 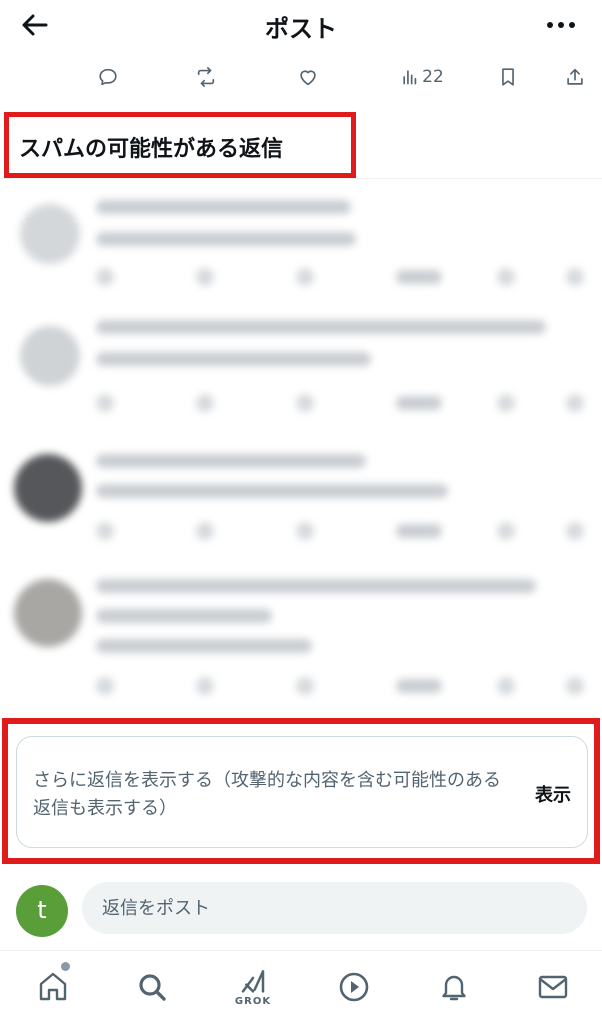 I want to click on nav-home, so click(x=53, y=987).